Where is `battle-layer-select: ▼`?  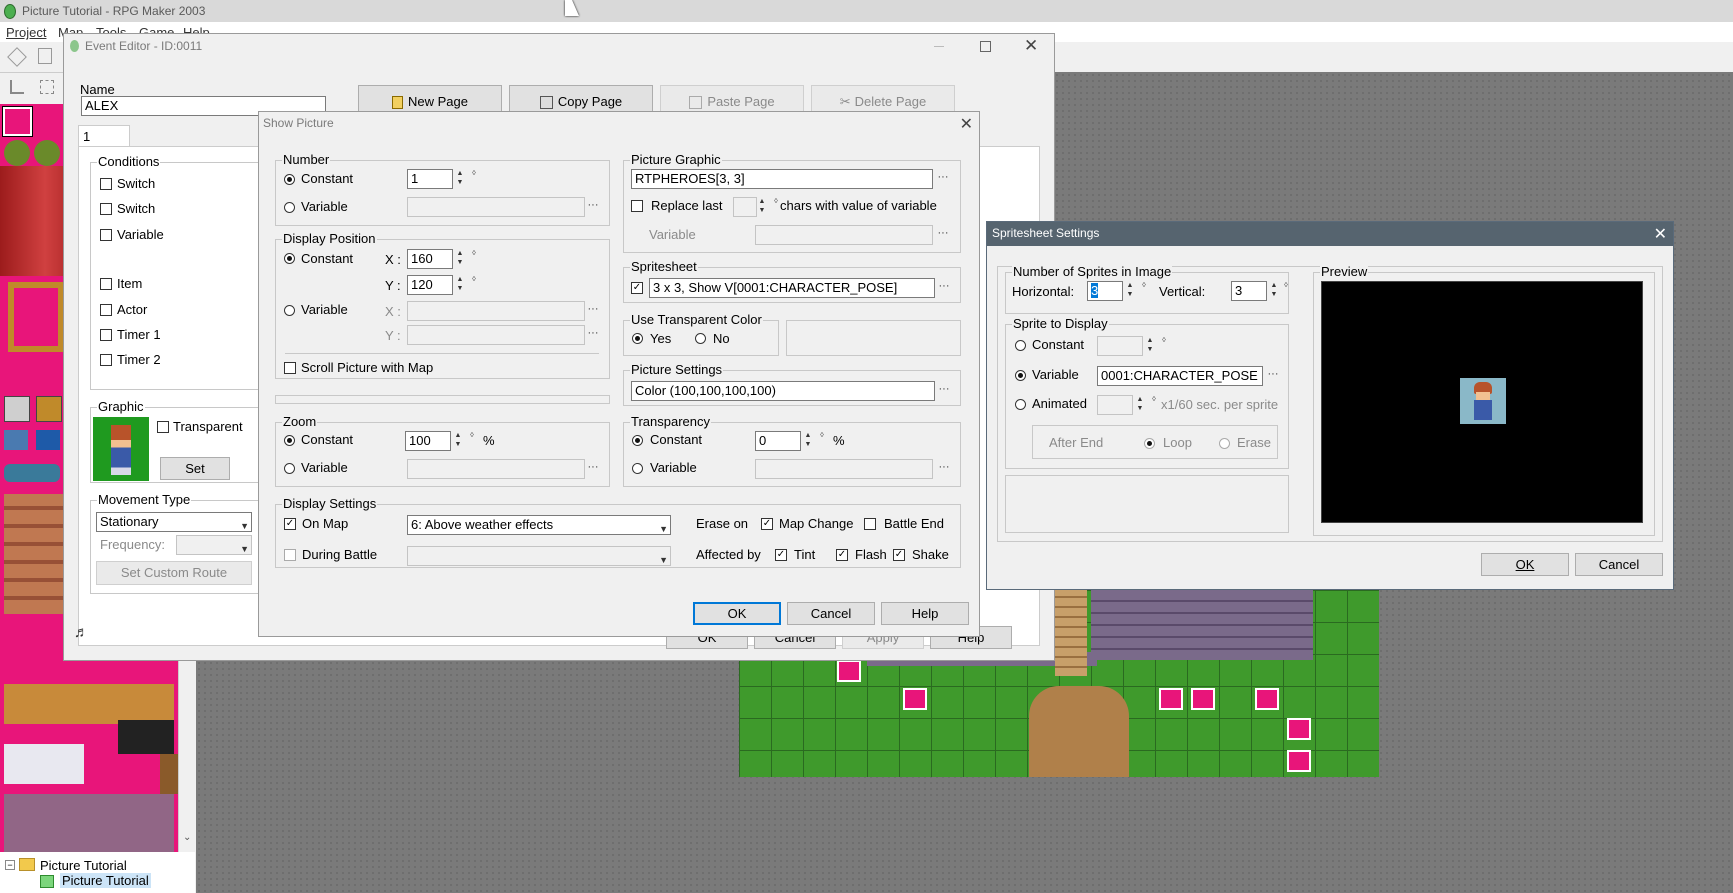 battle-layer-select: ▼ is located at coordinates (539, 556).